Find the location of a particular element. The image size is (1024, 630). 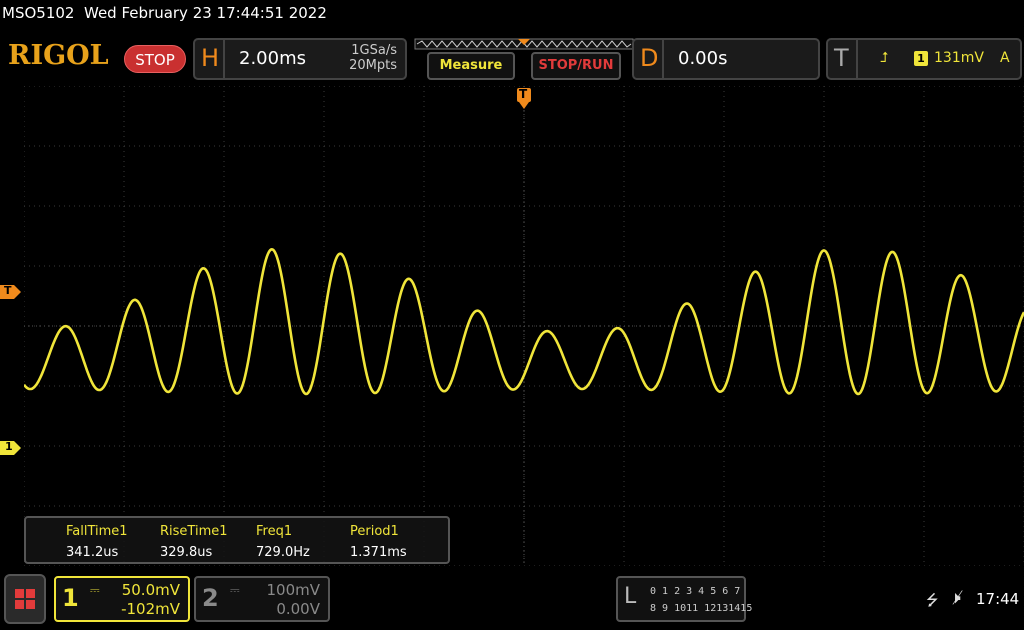

measurement-item: RiseTime1 329.8us is located at coordinates (194, 542).